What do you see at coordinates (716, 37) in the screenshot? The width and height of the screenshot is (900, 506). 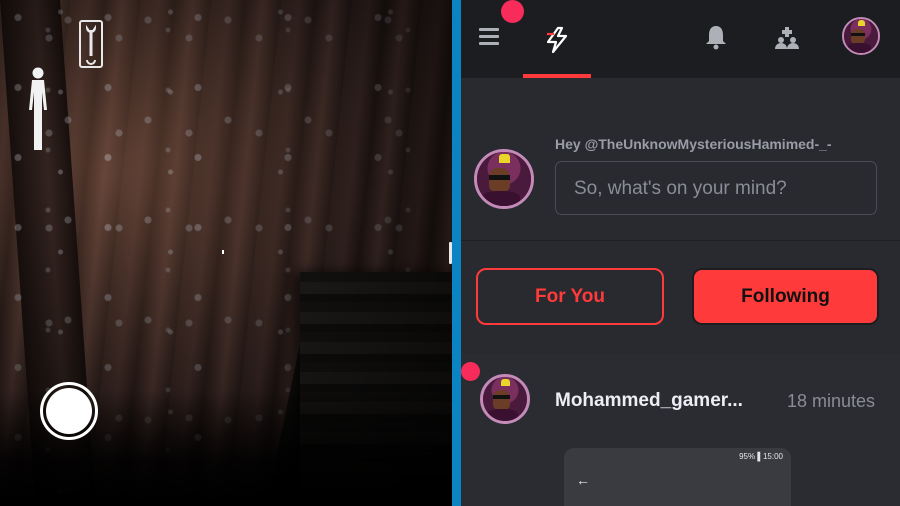 I see `bell-icon` at bounding box center [716, 37].